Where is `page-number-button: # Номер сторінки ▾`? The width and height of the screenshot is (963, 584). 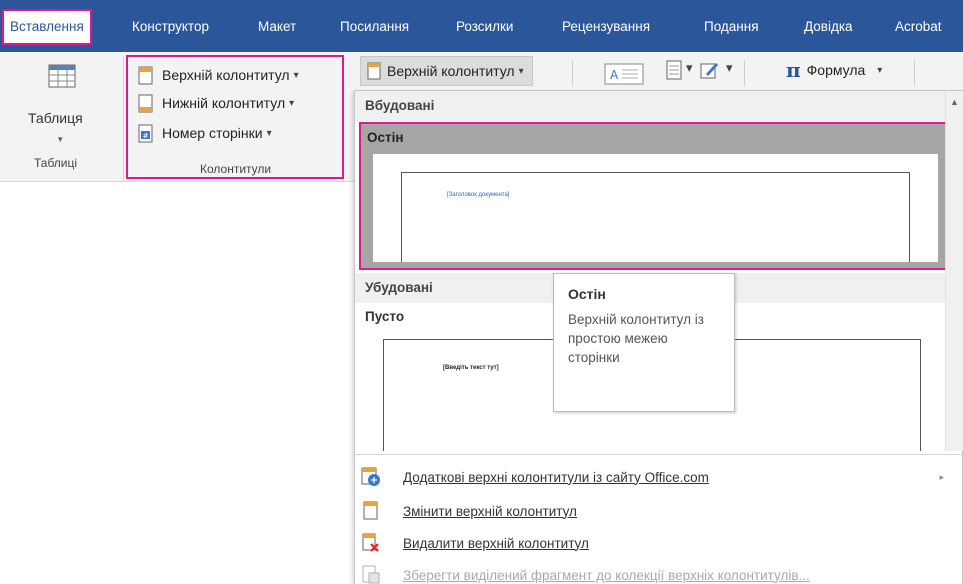 page-number-button: # Номер сторінки ▾ is located at coordinates (205, 133).